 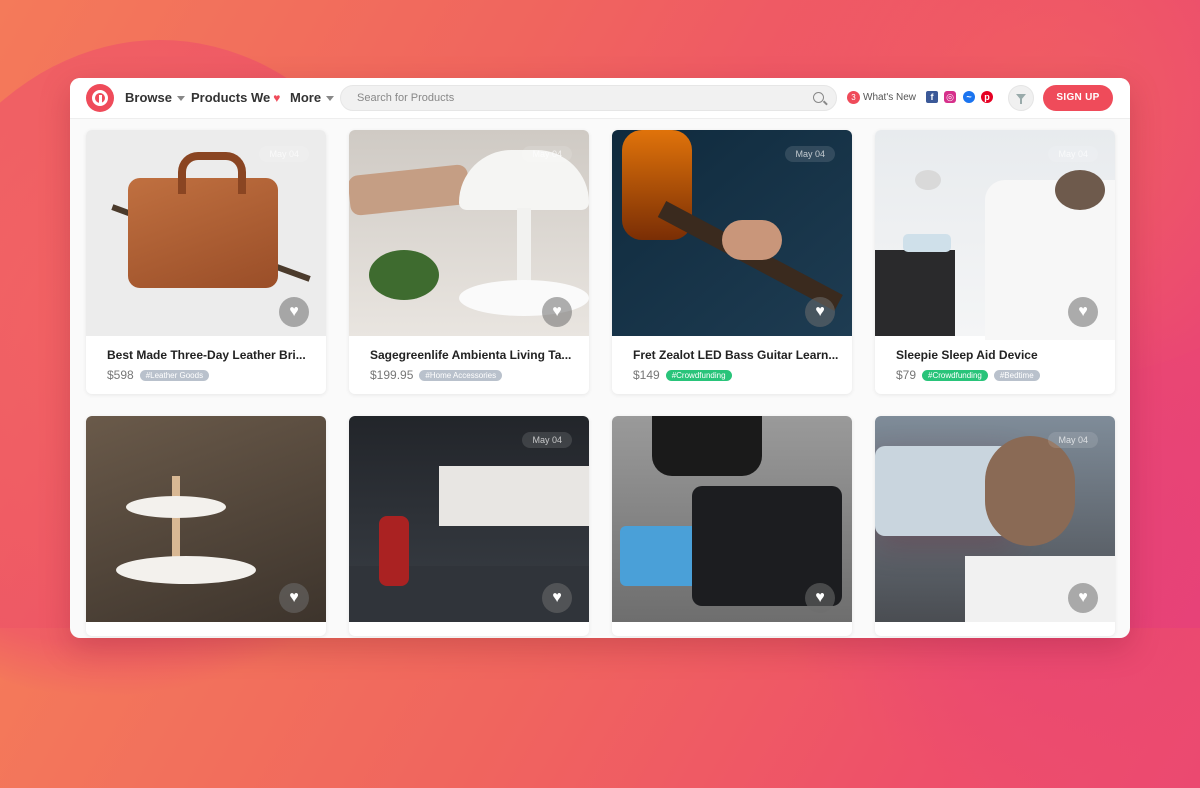 I want to click on product-meta: $598 #Leather Goods, so click(x=158, y=375).